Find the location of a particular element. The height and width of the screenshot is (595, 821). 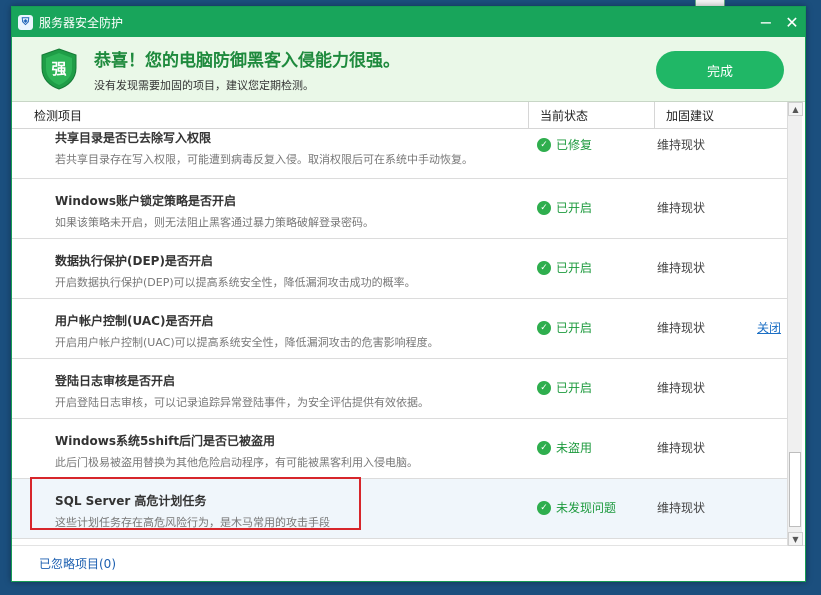

row-status: ✓ 未盗用 is located at coordinates (564, 447).